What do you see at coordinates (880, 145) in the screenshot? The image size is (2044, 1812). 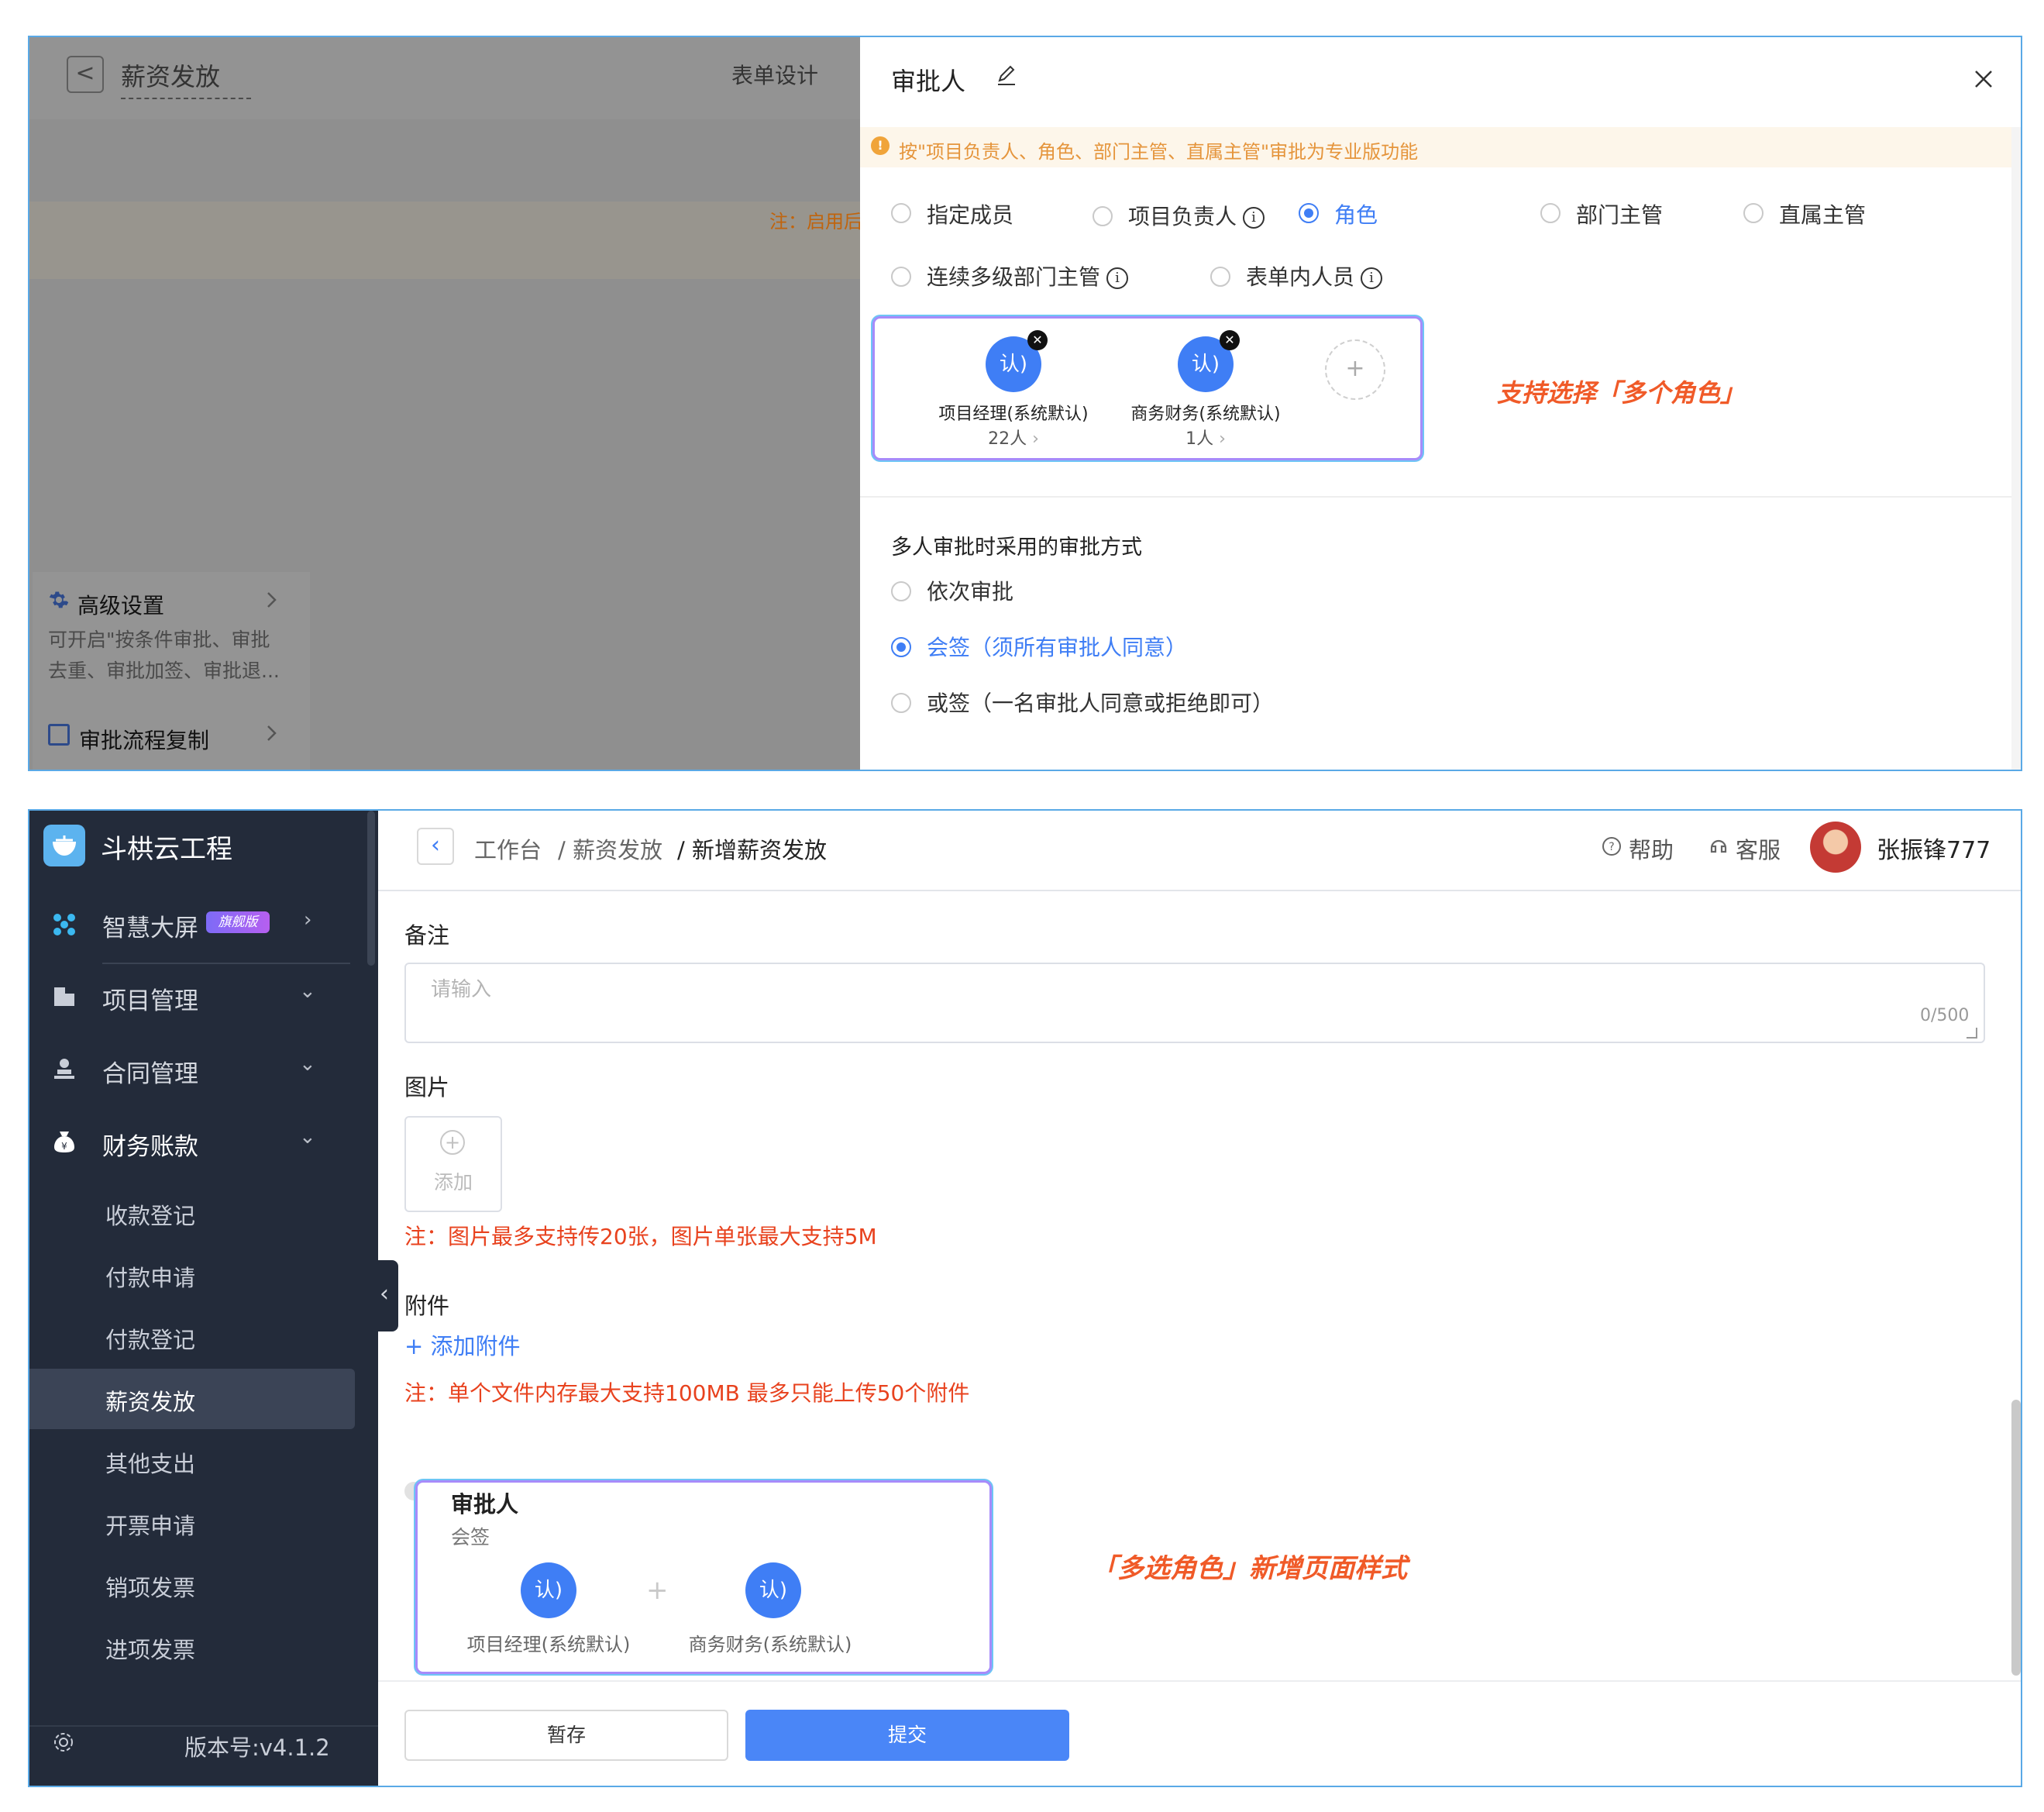 I see `warning-icon: !` at bounding box center [880, 145].